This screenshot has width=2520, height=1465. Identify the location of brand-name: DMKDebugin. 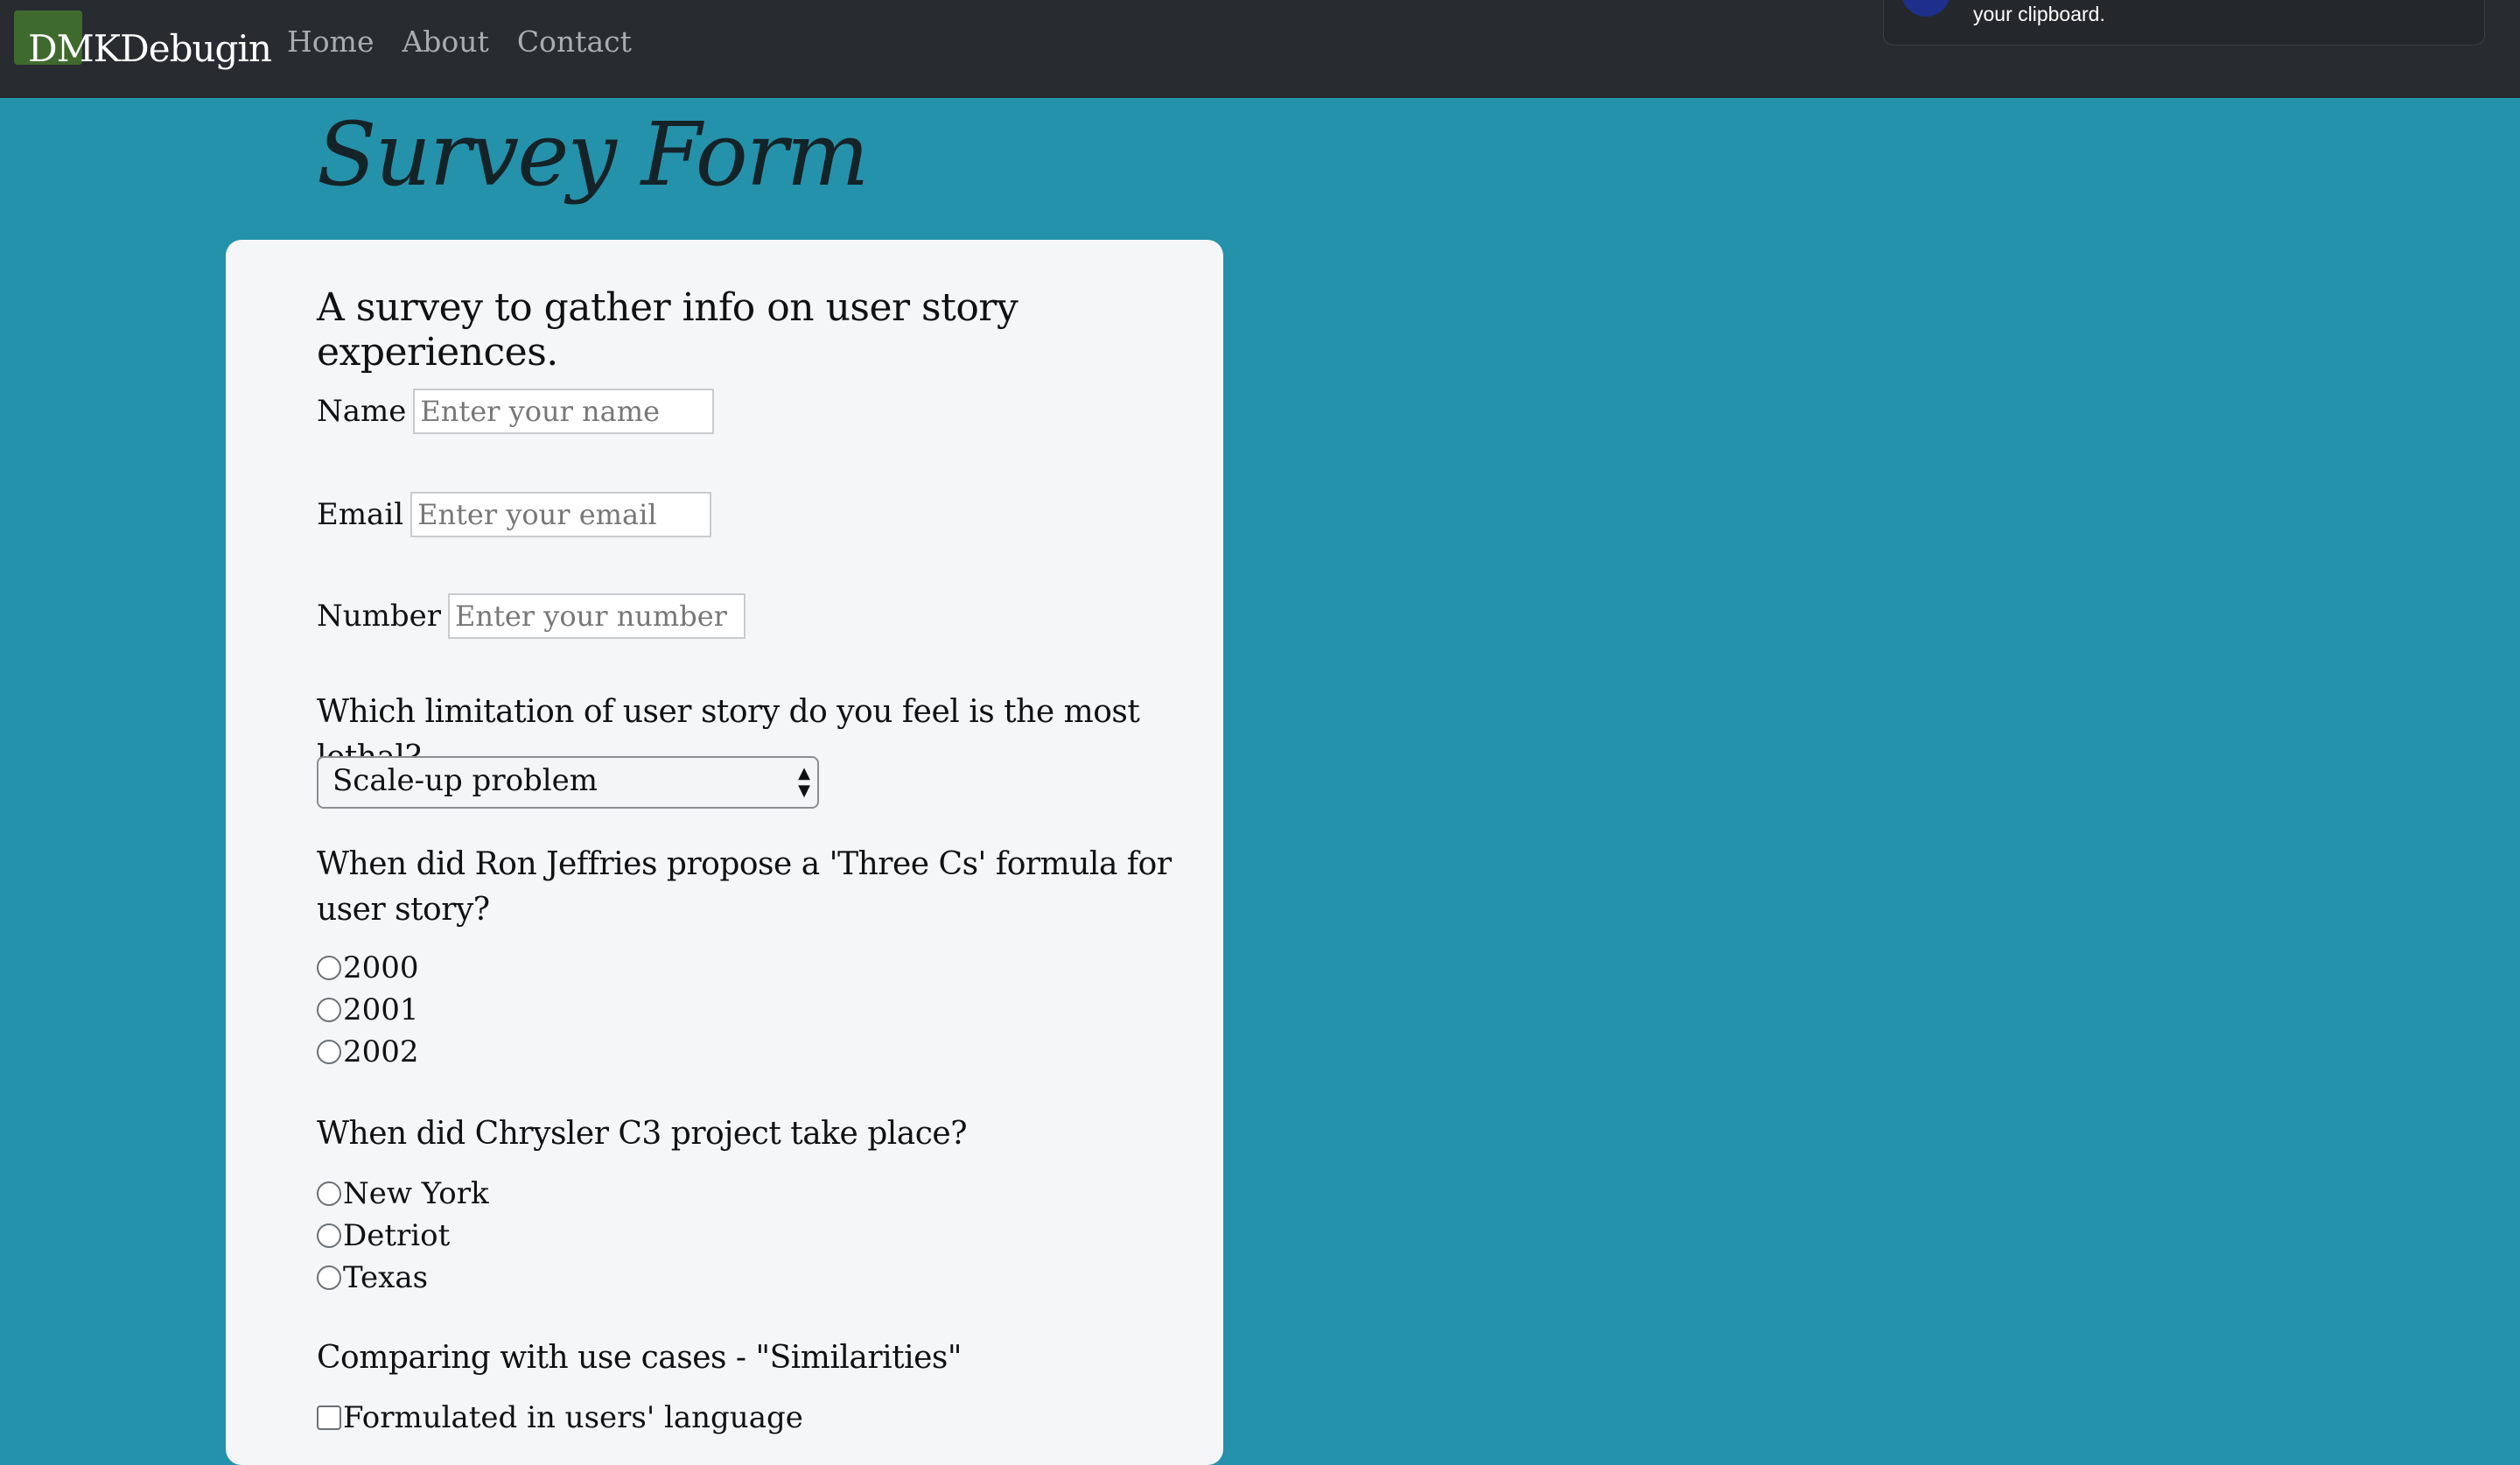
(150, 48).